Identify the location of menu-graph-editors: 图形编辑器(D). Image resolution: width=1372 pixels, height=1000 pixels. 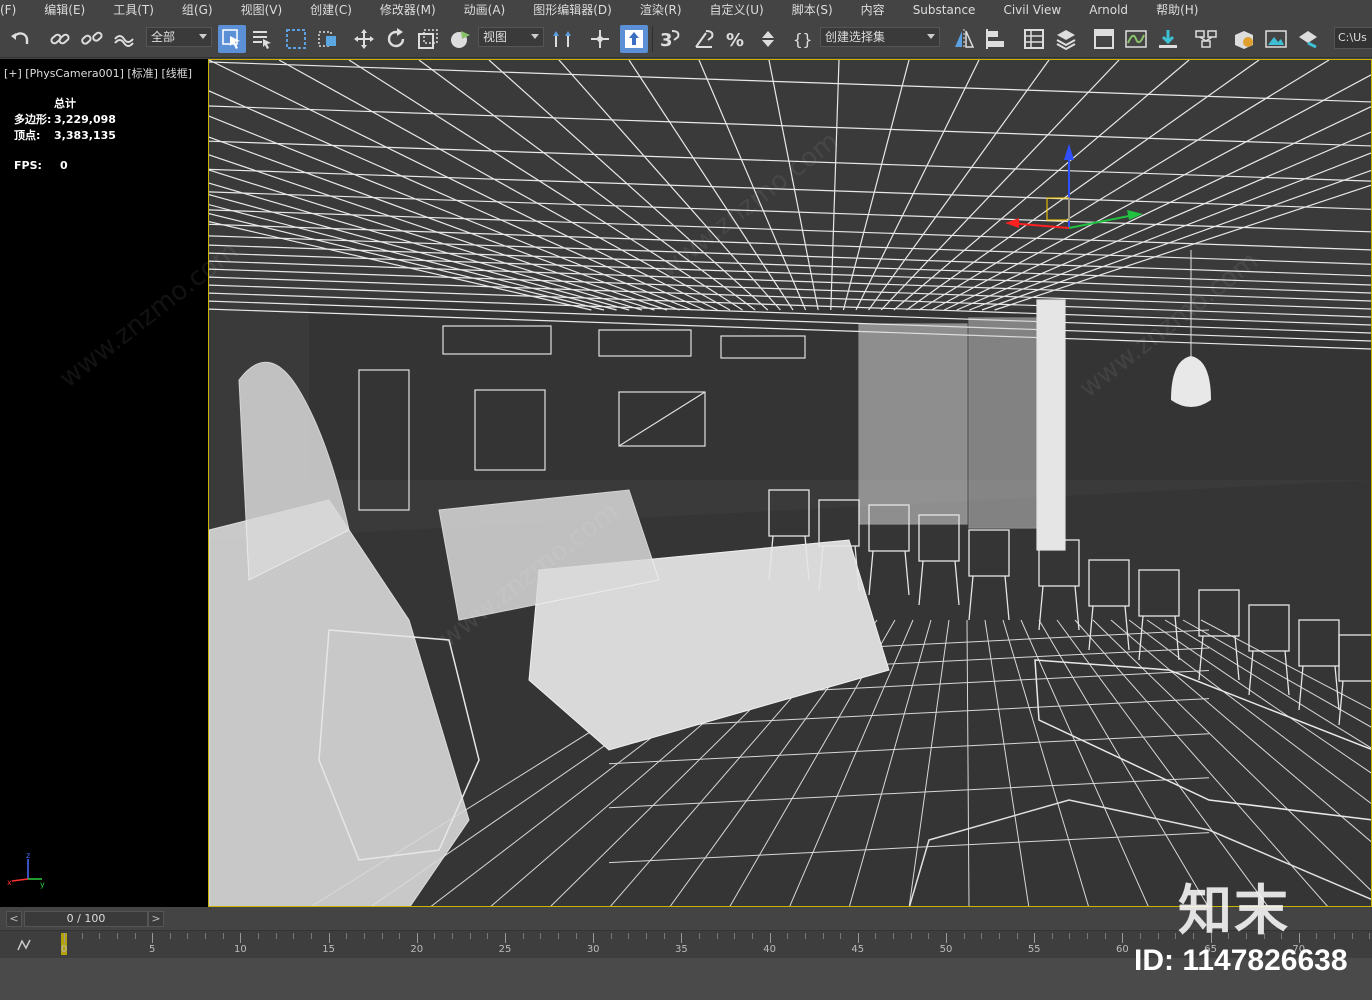
(572, 10).